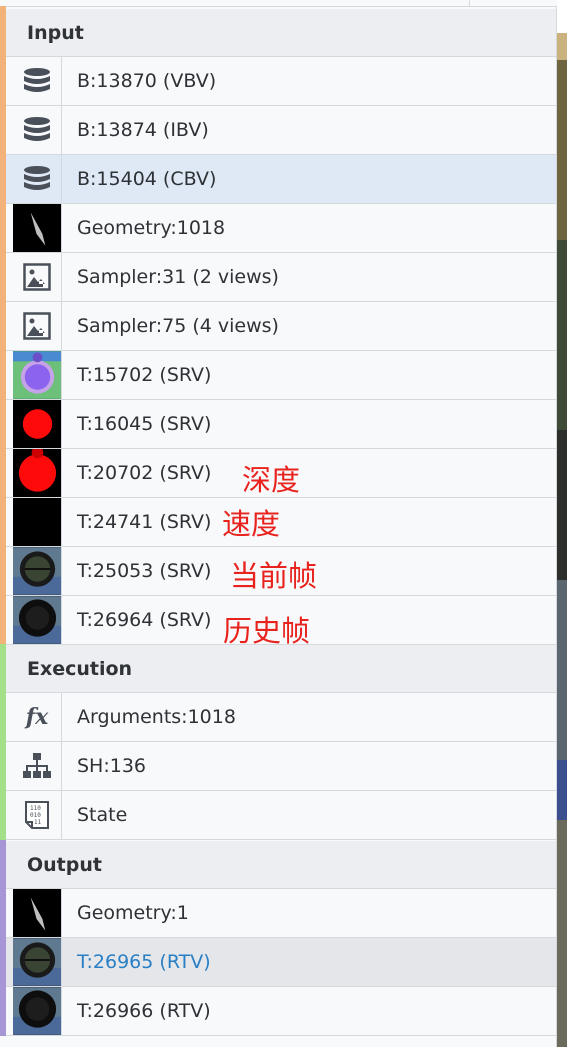 The height and width of the screenshot is (1047, 567). Describe the element at coordinates (281, 815) in the screenshot. I see `list-item: 110 010 11 State` at that location.